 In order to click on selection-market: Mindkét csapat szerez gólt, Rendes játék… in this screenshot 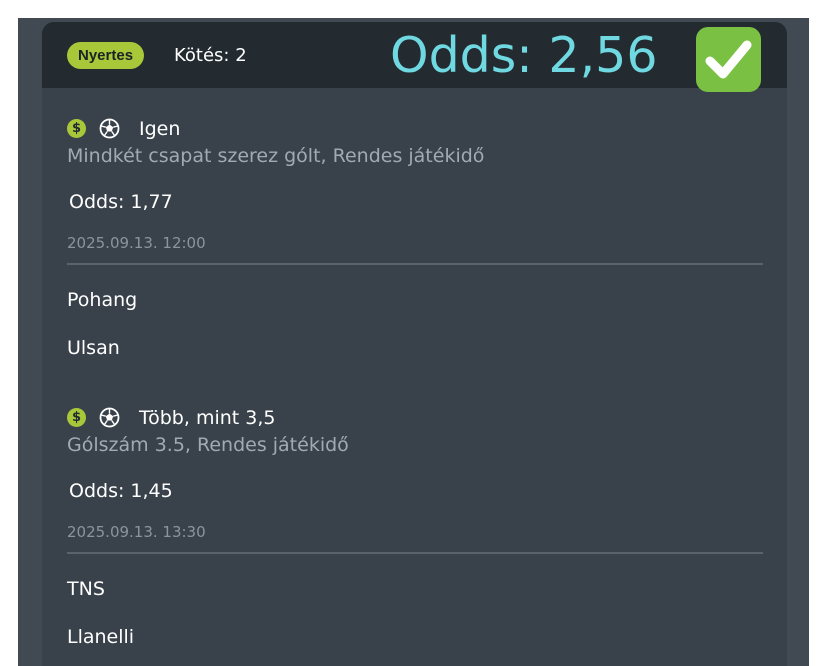, I will do `click(276, 156)`.